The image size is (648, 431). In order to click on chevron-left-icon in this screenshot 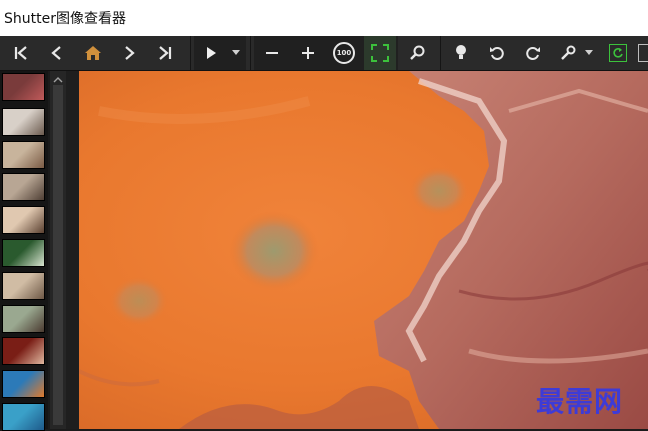, I will do `click(56, 53)`.